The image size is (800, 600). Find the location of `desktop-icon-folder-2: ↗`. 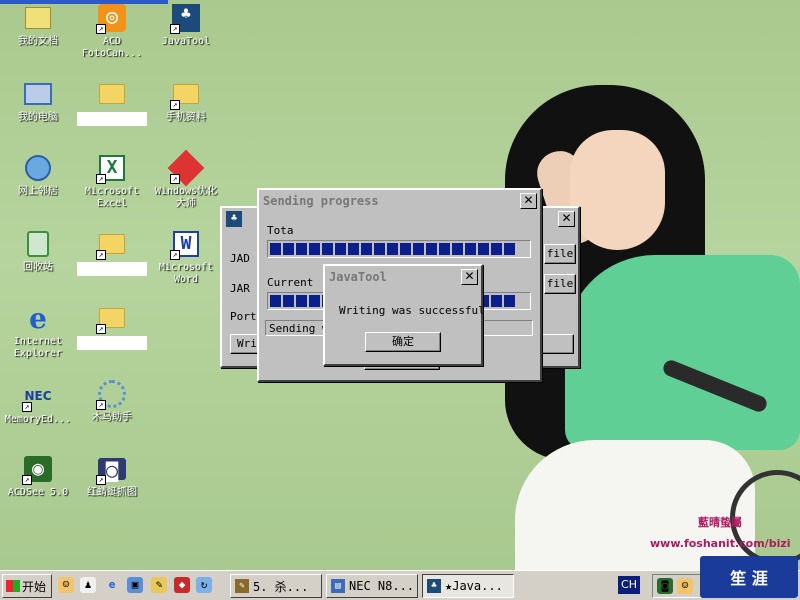

desktop-icon-folder-2: ↗ is located at coordinates (112, 252).